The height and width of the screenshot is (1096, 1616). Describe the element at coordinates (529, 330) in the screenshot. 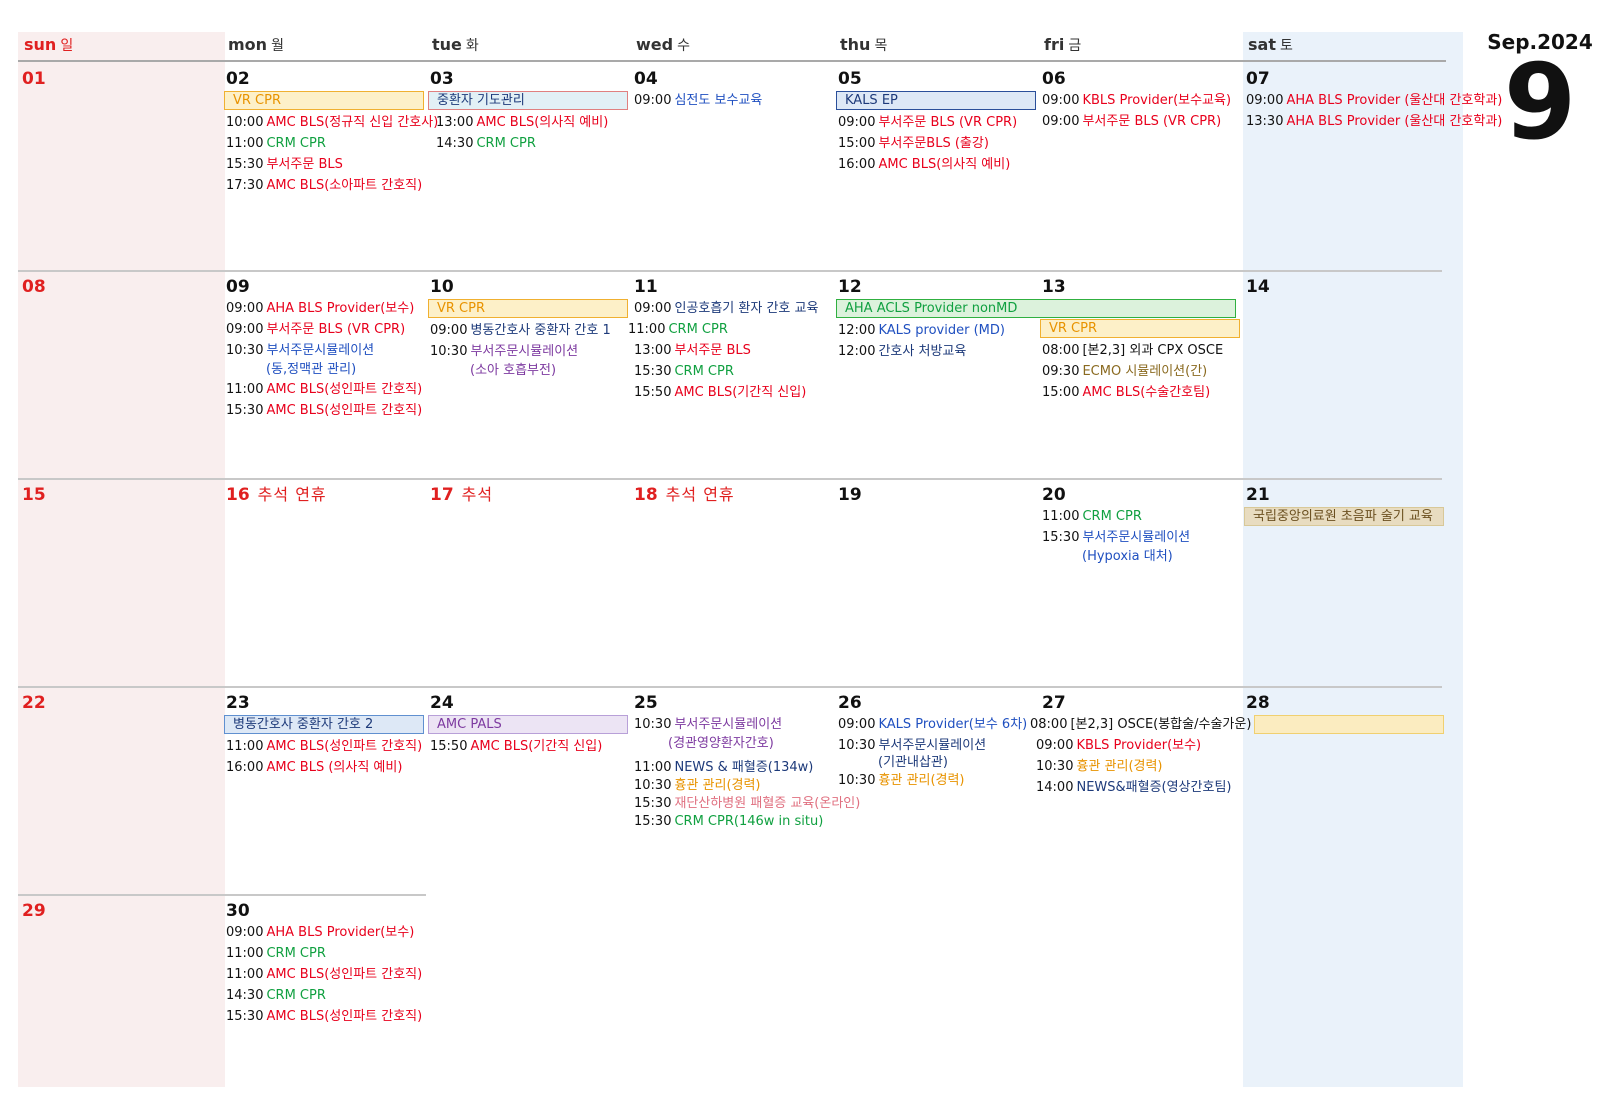

I see `event-item: 09:00 병동간호사 중환자 간호 1` at that location.